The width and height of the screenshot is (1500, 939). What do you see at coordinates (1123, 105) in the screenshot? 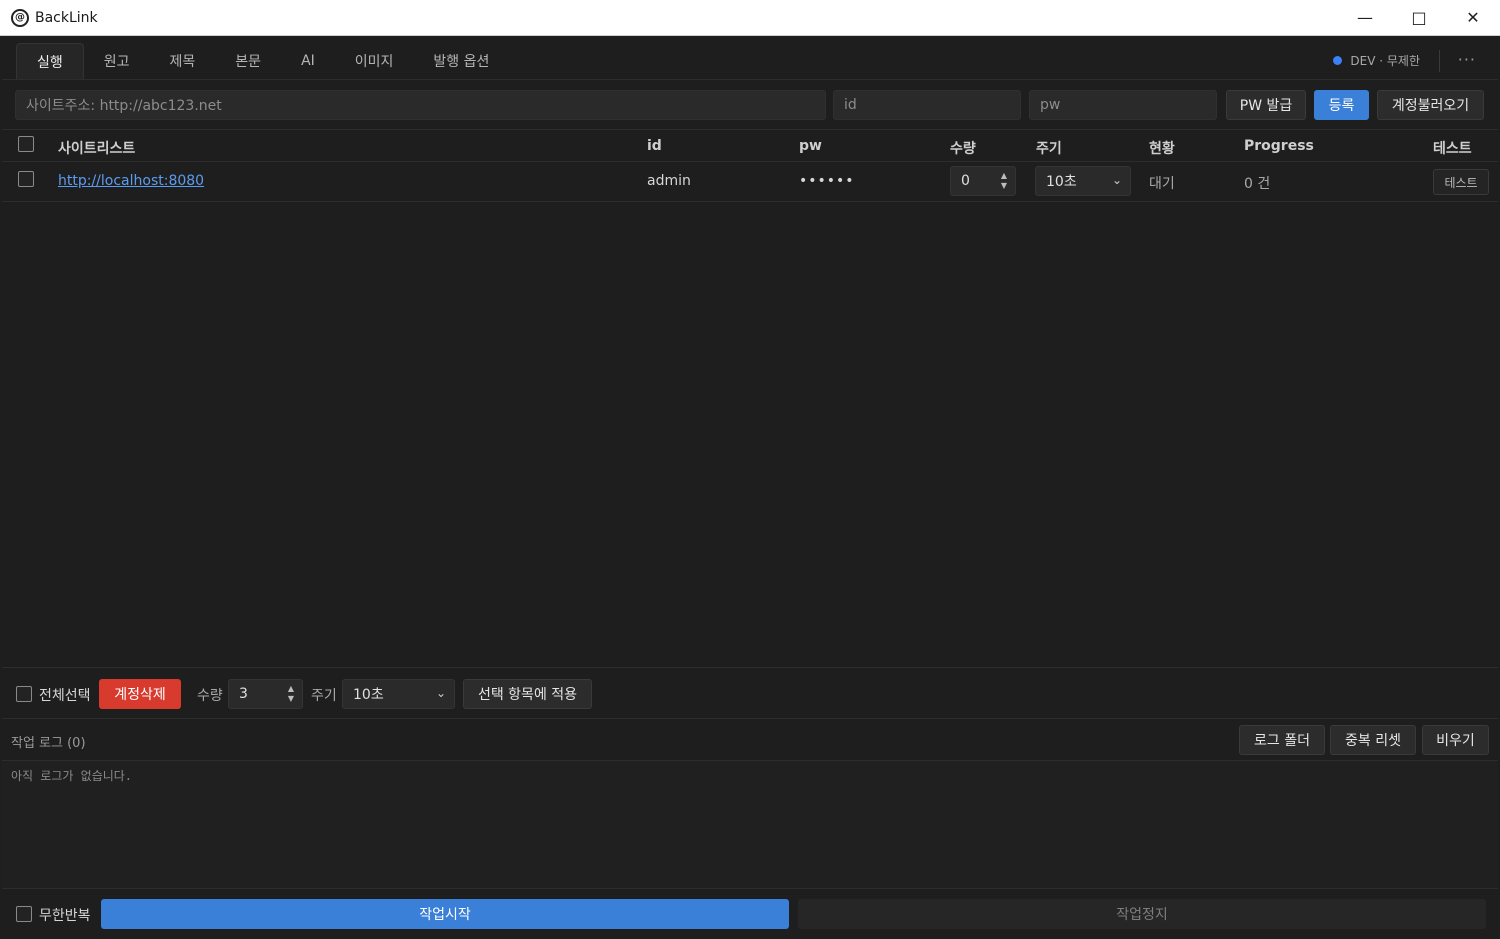
I see `pw-input: pw` at bounding box center [1123, 105].